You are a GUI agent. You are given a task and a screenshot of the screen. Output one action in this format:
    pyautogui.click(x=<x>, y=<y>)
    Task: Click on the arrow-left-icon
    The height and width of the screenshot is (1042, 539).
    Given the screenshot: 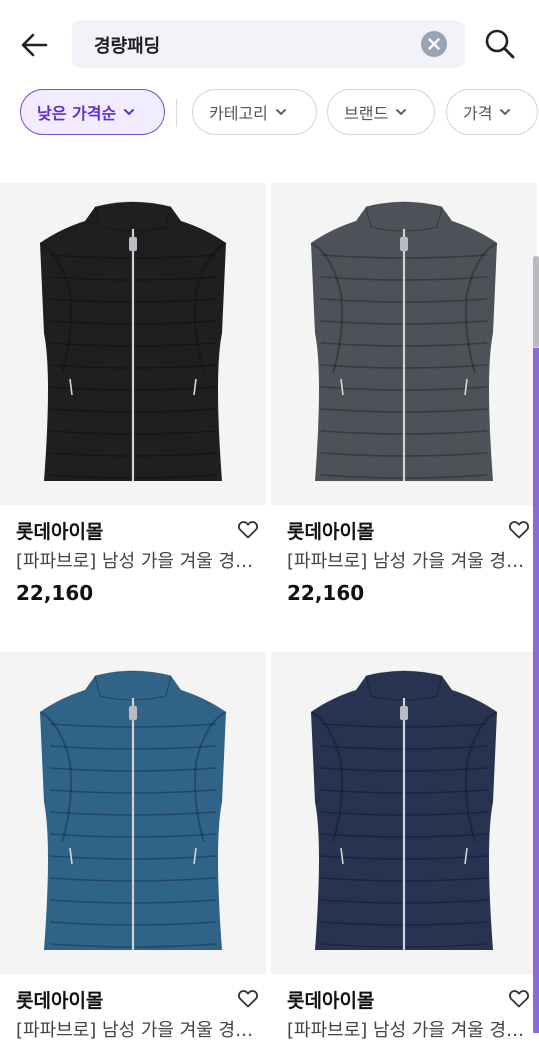 What is the action you would take?
    pyautogui.click(x=34, y=45)
    